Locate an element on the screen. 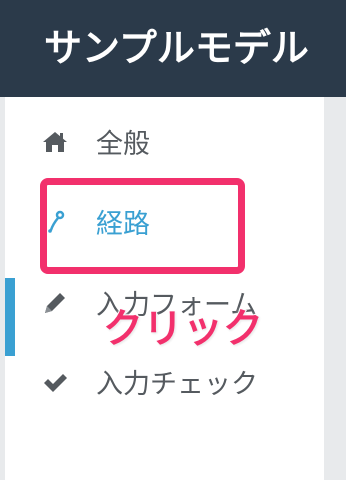 This screenshot has height=480, width=346. home-icon is located at coordinates (55, 142).